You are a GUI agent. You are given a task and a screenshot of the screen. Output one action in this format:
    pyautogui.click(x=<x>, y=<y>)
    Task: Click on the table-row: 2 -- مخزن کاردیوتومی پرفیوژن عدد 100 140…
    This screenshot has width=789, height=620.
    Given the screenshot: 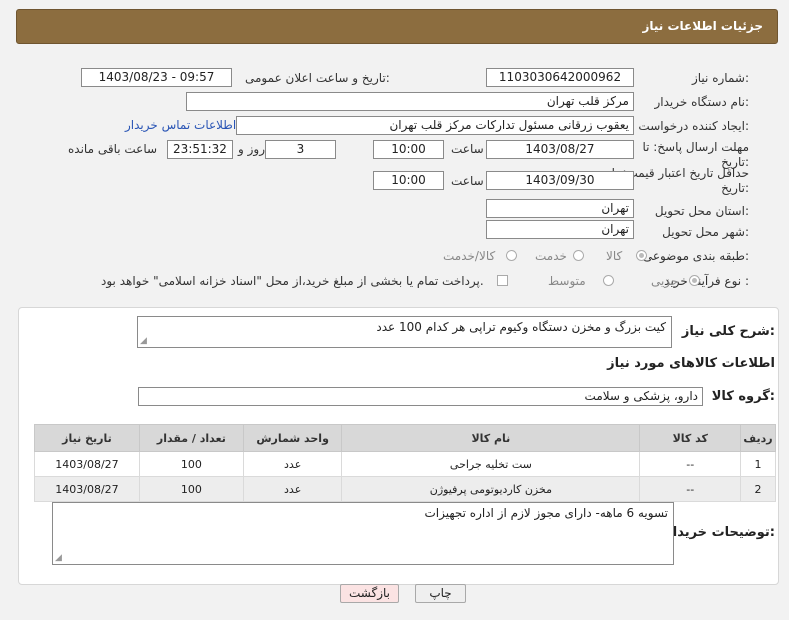 What is the action you would take?
    pyautogui.click(x=405, y=489)
    